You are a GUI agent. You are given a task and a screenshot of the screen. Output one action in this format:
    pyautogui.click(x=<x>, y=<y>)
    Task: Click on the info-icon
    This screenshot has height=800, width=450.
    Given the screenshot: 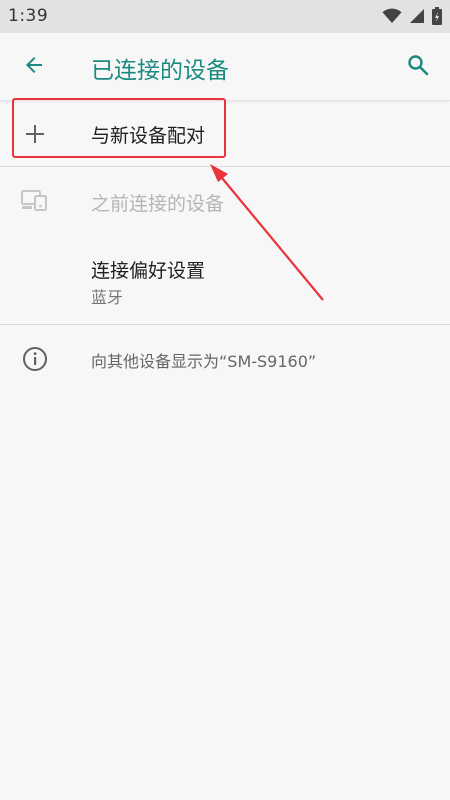 What is the action you would take?
    pyautogui.click(x=35, y=359)
    